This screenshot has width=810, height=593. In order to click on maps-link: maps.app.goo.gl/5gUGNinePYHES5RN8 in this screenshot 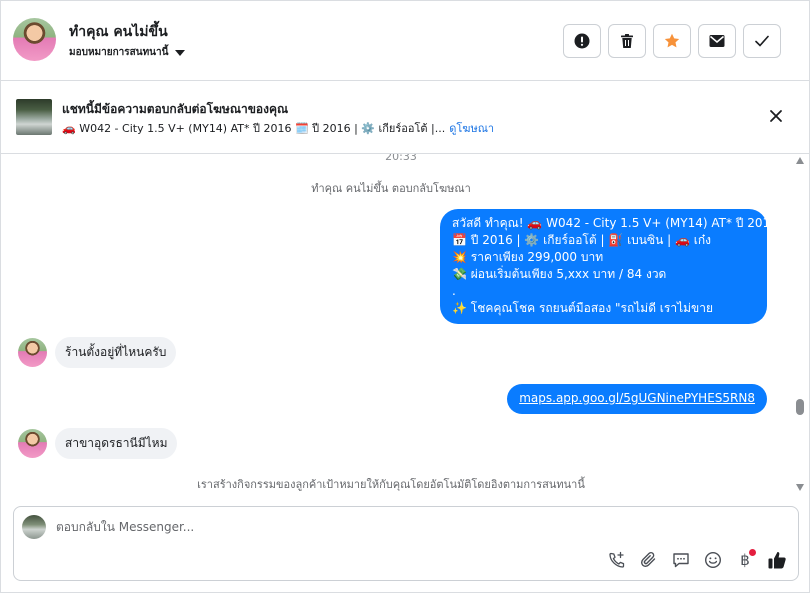, I will do `click(637, 398)`.